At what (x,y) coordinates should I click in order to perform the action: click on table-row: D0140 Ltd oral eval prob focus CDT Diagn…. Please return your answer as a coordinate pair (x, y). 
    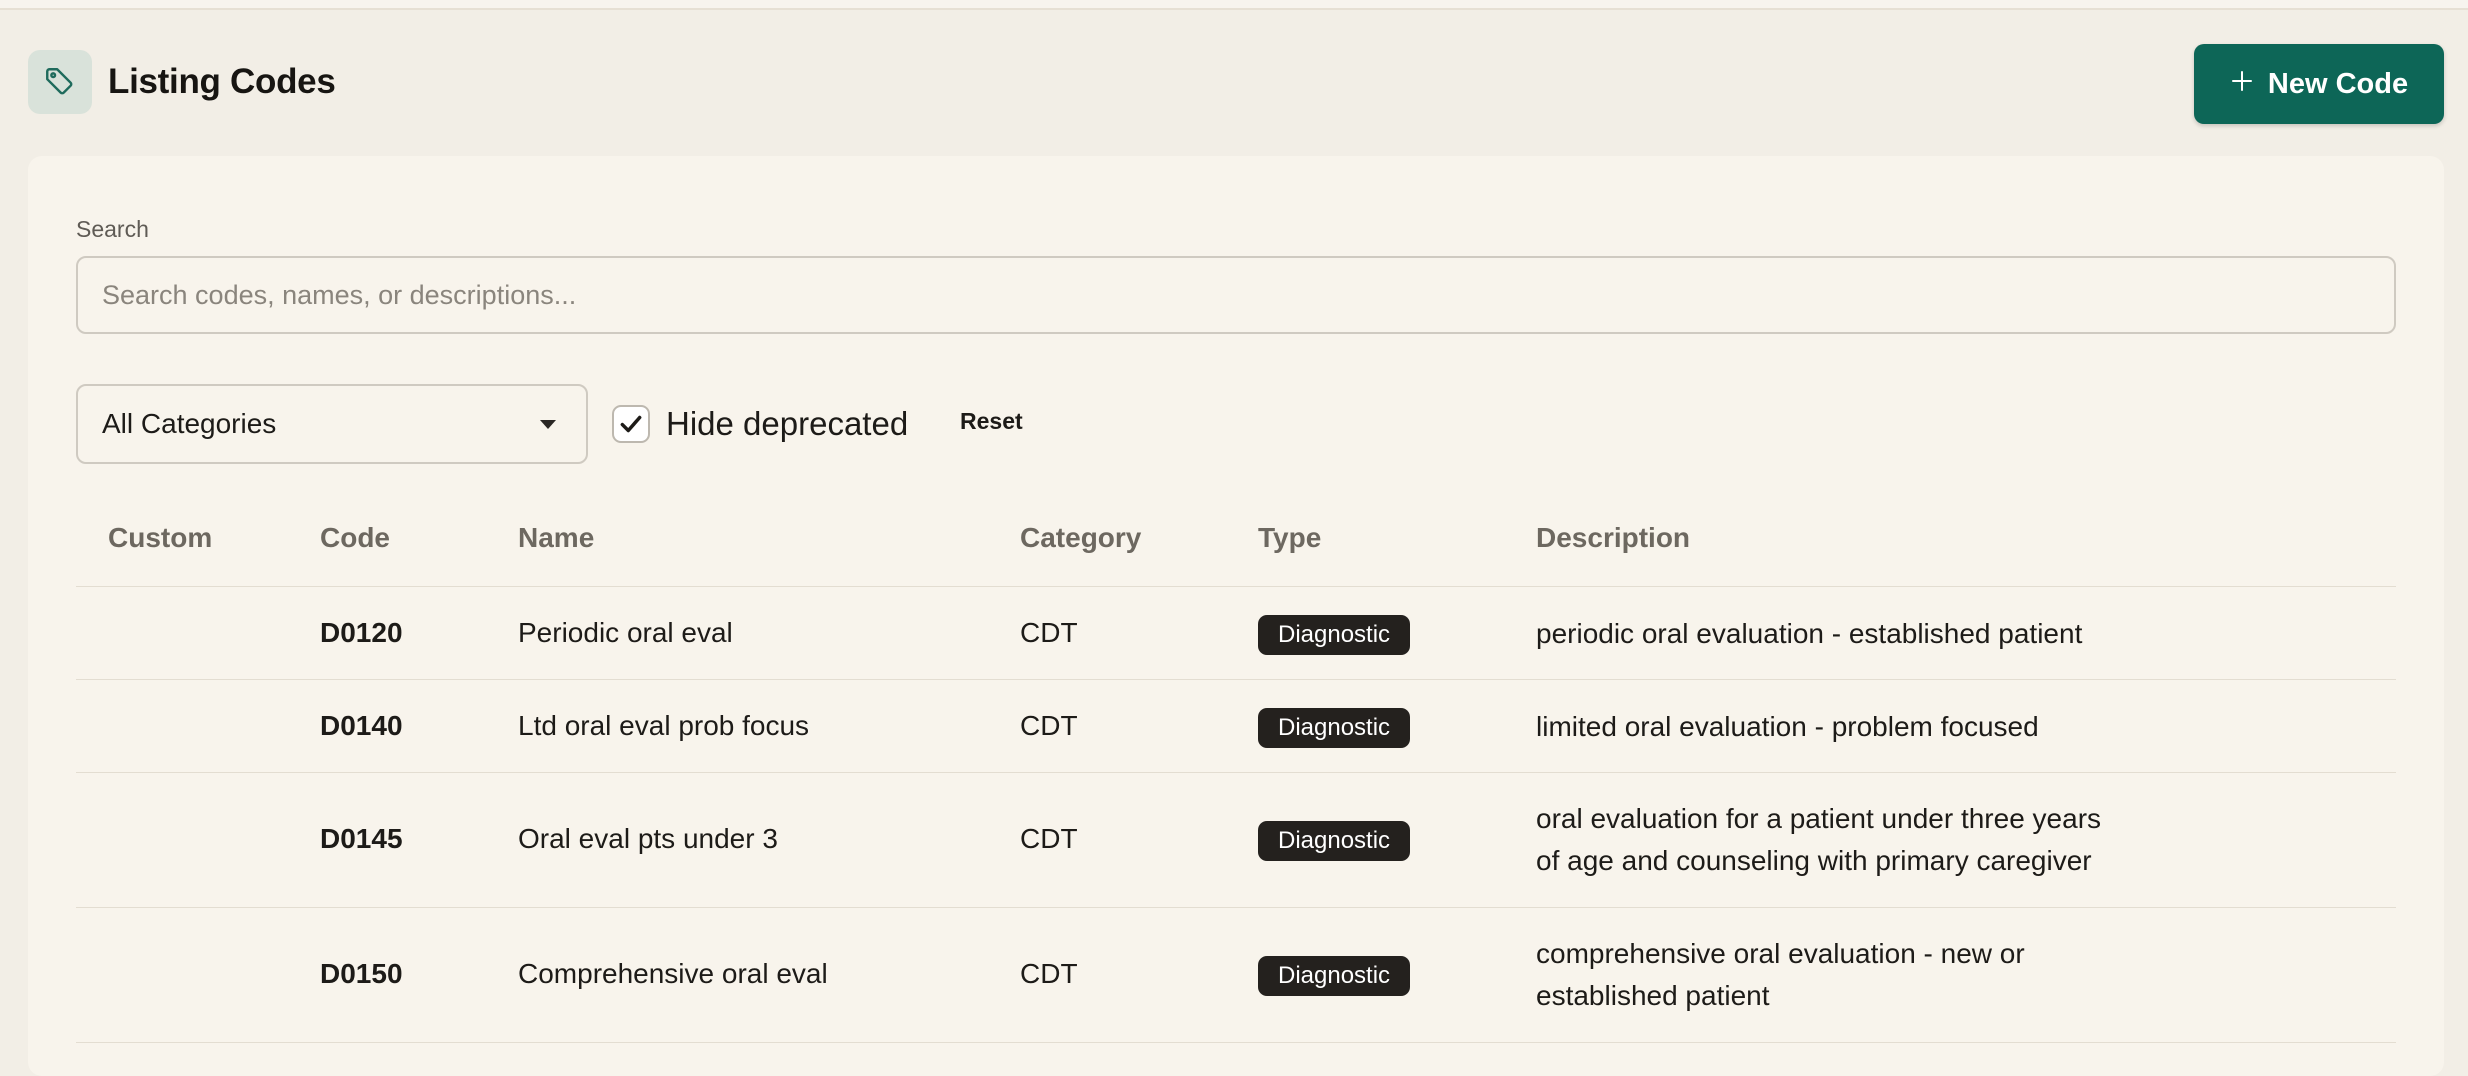
    Looking at the image, I should click on (1236, 726).